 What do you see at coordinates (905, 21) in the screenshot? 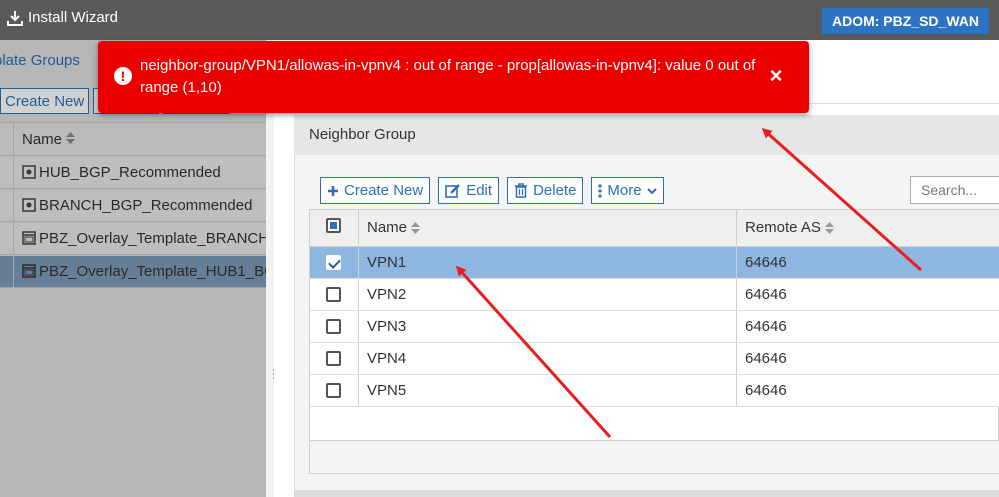
I see `adom-badge: ADOM: PBZ_SD_WAN` at bounding box center [905, 21].